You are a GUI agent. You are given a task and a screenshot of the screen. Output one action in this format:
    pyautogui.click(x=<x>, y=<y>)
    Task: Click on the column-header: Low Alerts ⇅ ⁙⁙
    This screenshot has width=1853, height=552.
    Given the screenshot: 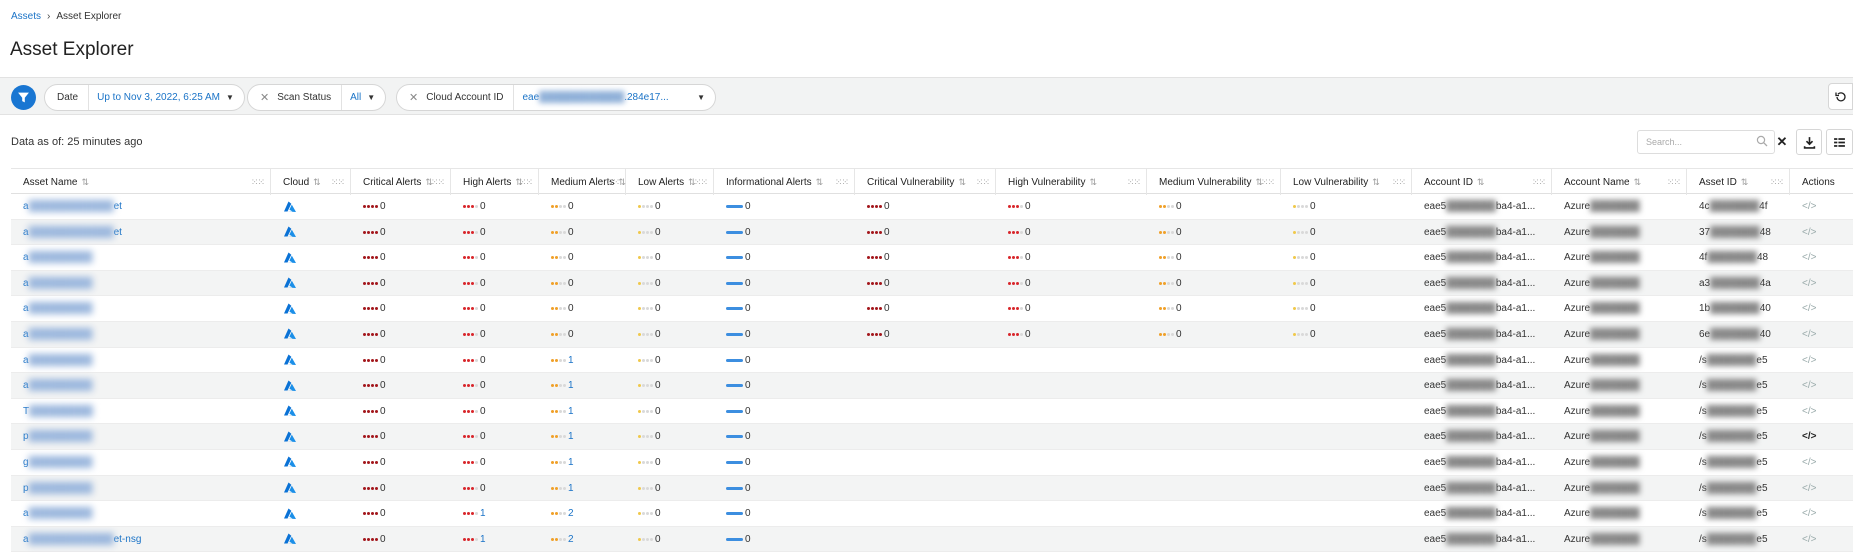 What is the action you would take?
    pyautogui.click(x=670, y=182)
    